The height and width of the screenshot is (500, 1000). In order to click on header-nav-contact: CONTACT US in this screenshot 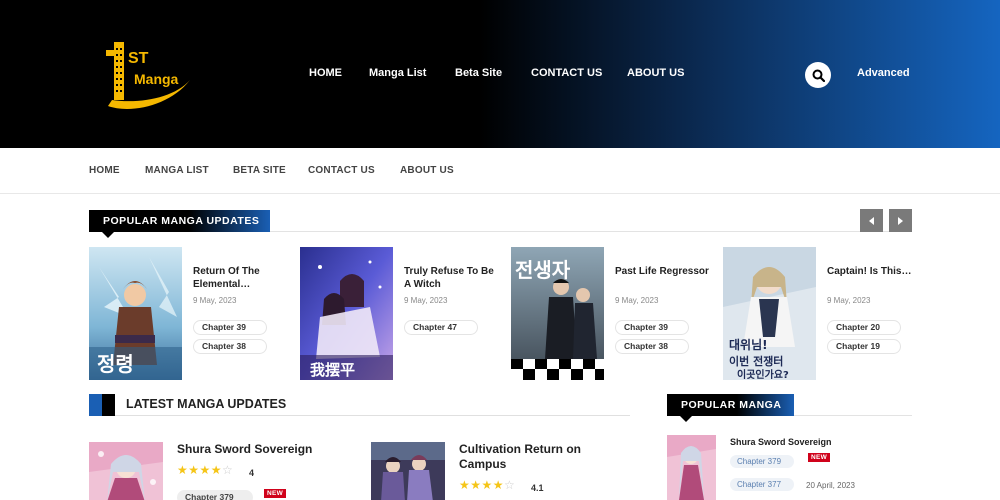, I will do `click(566, 73)`.